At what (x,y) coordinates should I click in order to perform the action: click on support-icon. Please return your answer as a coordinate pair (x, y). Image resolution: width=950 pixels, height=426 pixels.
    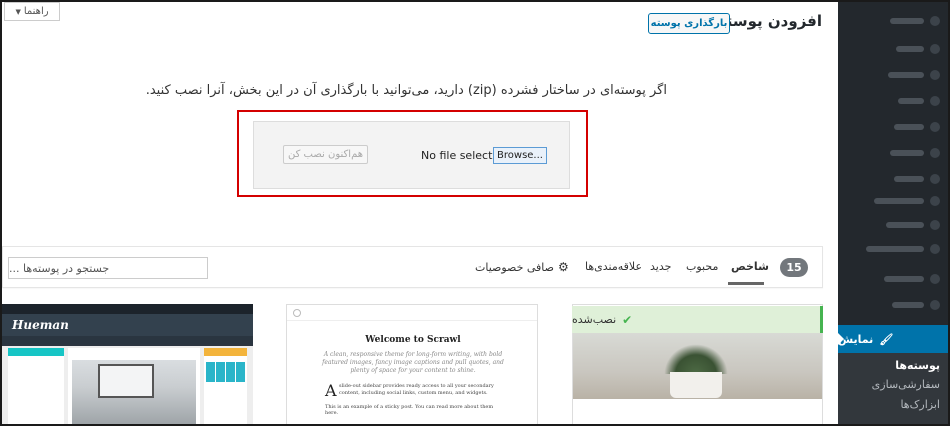
    Looking at the image, I should click on (935, 249).